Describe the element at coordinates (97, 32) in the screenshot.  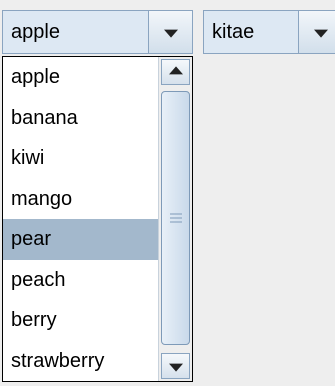
I see `fruit-combobox: apple` at that location.